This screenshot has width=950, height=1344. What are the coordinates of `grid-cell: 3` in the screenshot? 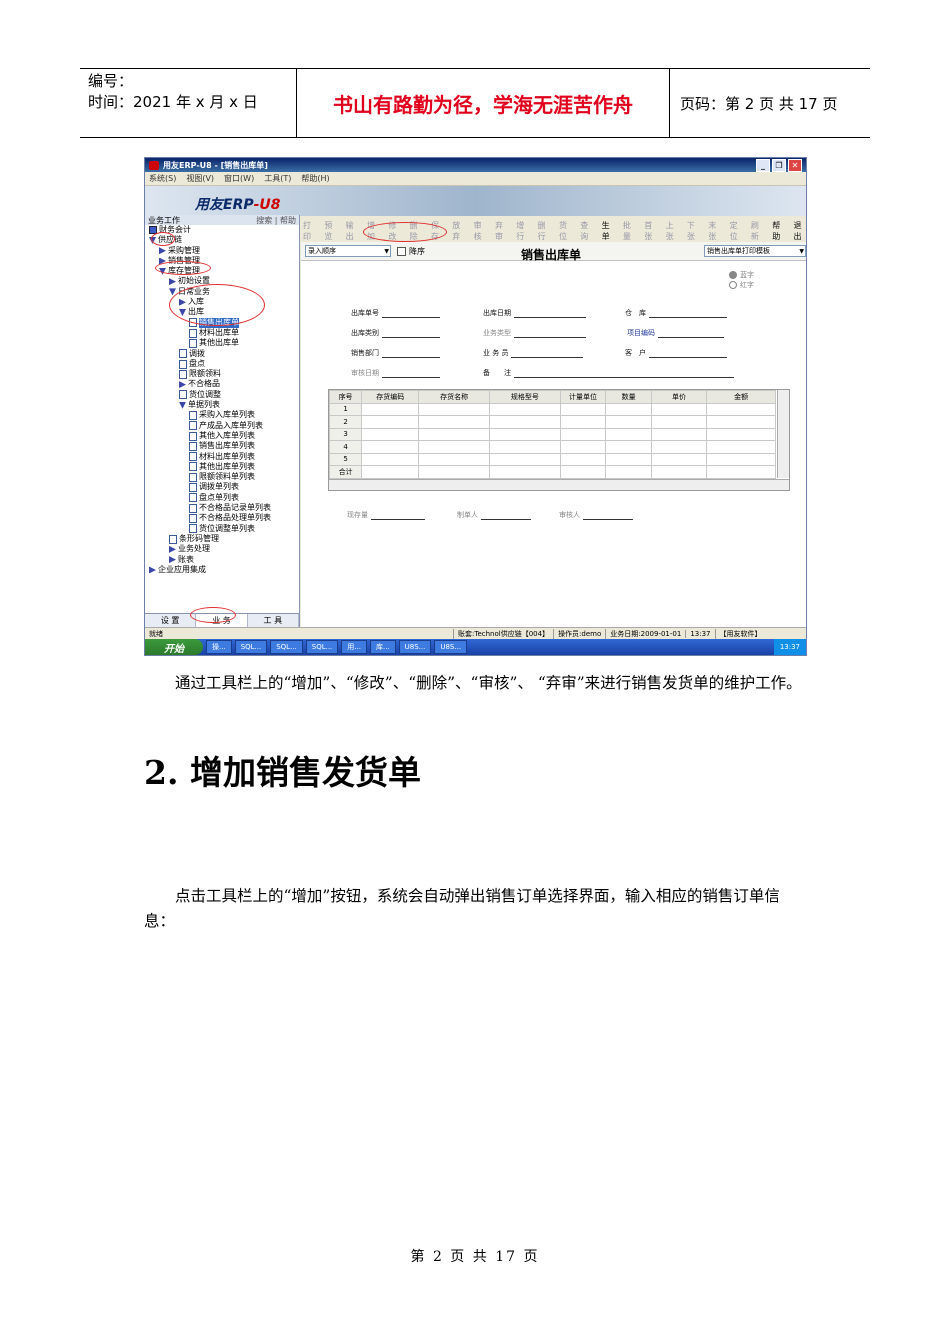 It's located at (345, 434).